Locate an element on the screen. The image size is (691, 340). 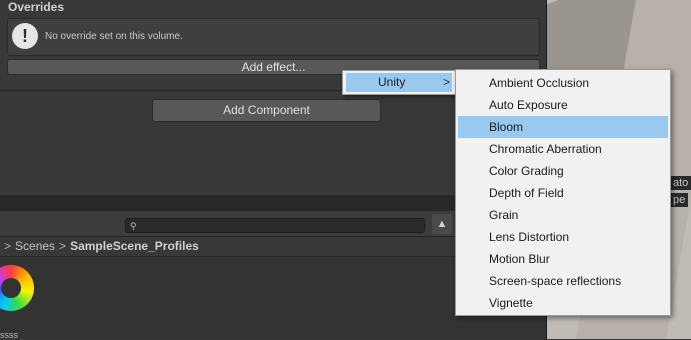
overrides-title: Overrides is located at coordinates (36, 7).